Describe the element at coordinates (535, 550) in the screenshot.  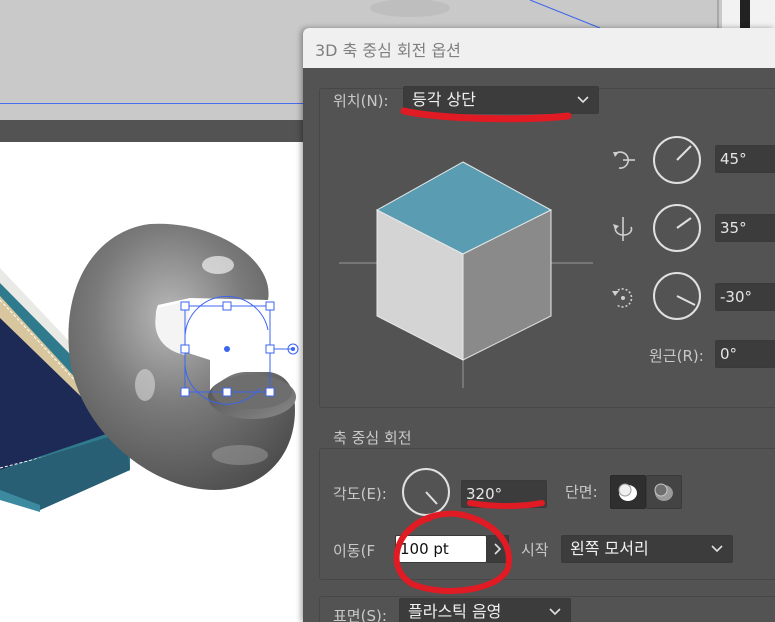
I see `from-label: 시작` at that location.